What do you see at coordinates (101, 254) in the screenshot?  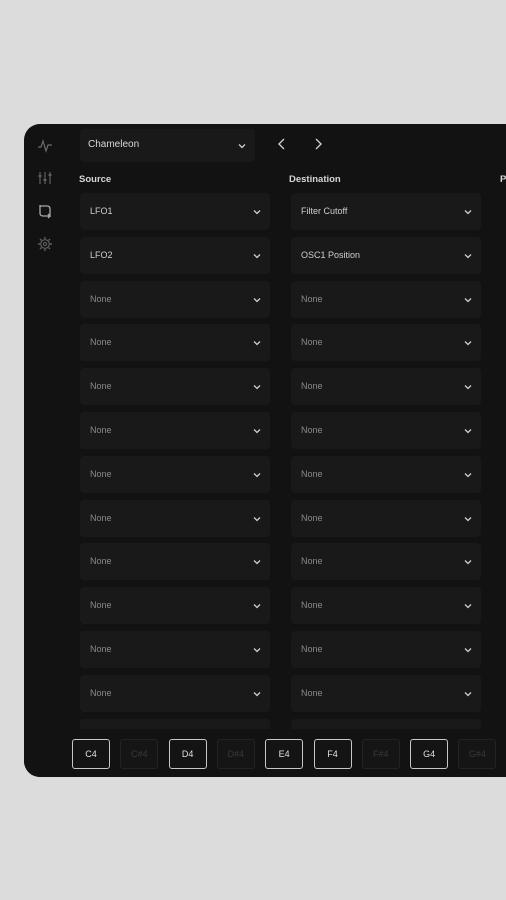 I see `source-label: LFO2` at bounding box center [101, 254].